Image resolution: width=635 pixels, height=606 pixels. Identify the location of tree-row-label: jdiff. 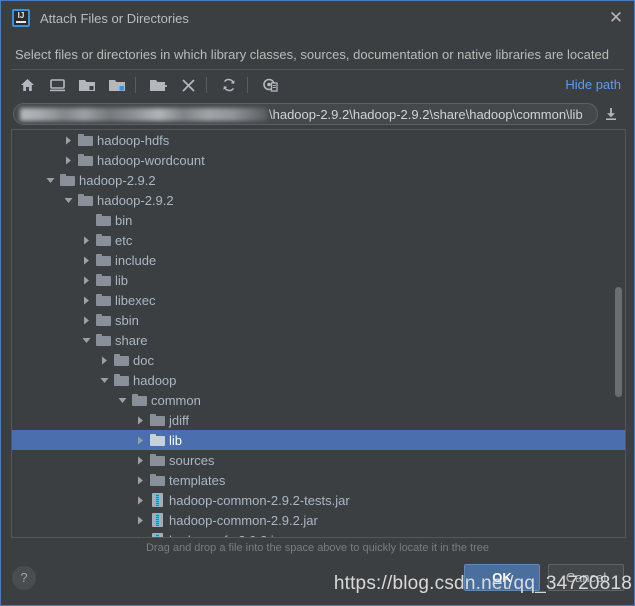
(179, 420).